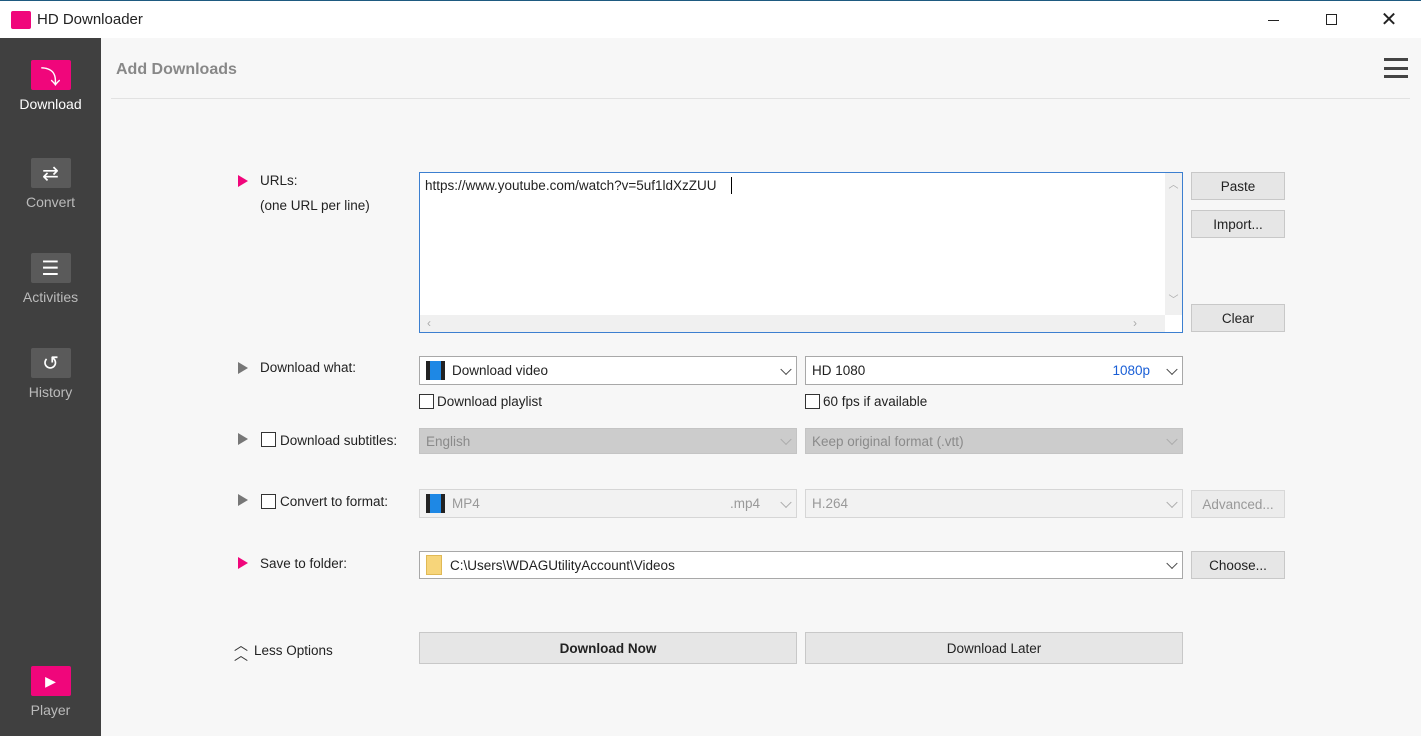 The height and width of the screenshot is (736, 1421). Describe the element at coordinates (760, 98) in the screenshot. I see `header-divider` at that location.